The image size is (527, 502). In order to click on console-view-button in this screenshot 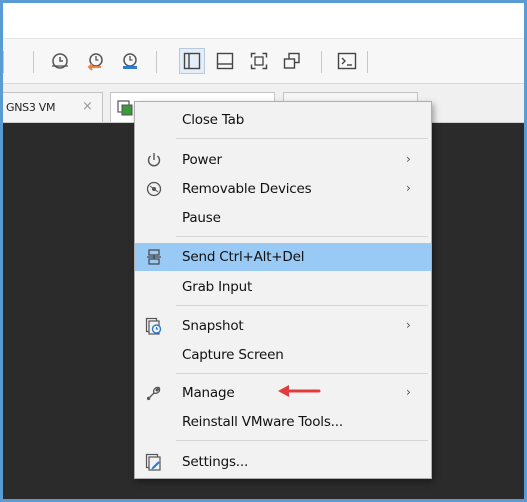, I will do `click(347, 61)`.